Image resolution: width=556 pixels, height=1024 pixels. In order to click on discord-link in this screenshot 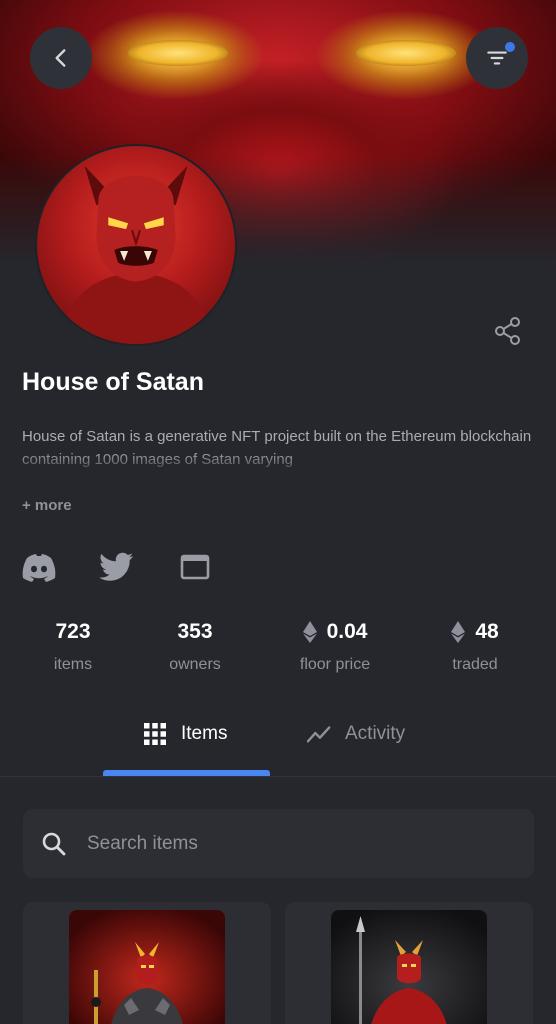, I will do `click(39, 567)`.